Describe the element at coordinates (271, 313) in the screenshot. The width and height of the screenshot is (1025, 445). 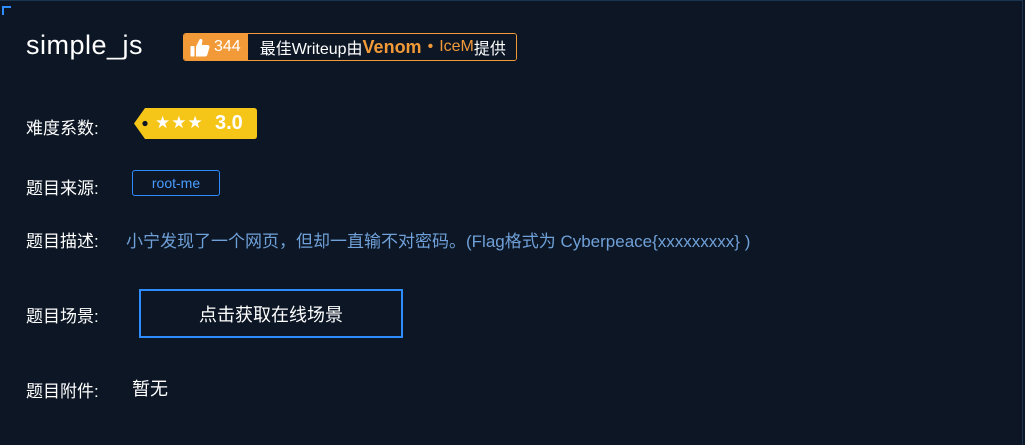
I see `get-online-scene-button: 点击获取在线场景` at that location.